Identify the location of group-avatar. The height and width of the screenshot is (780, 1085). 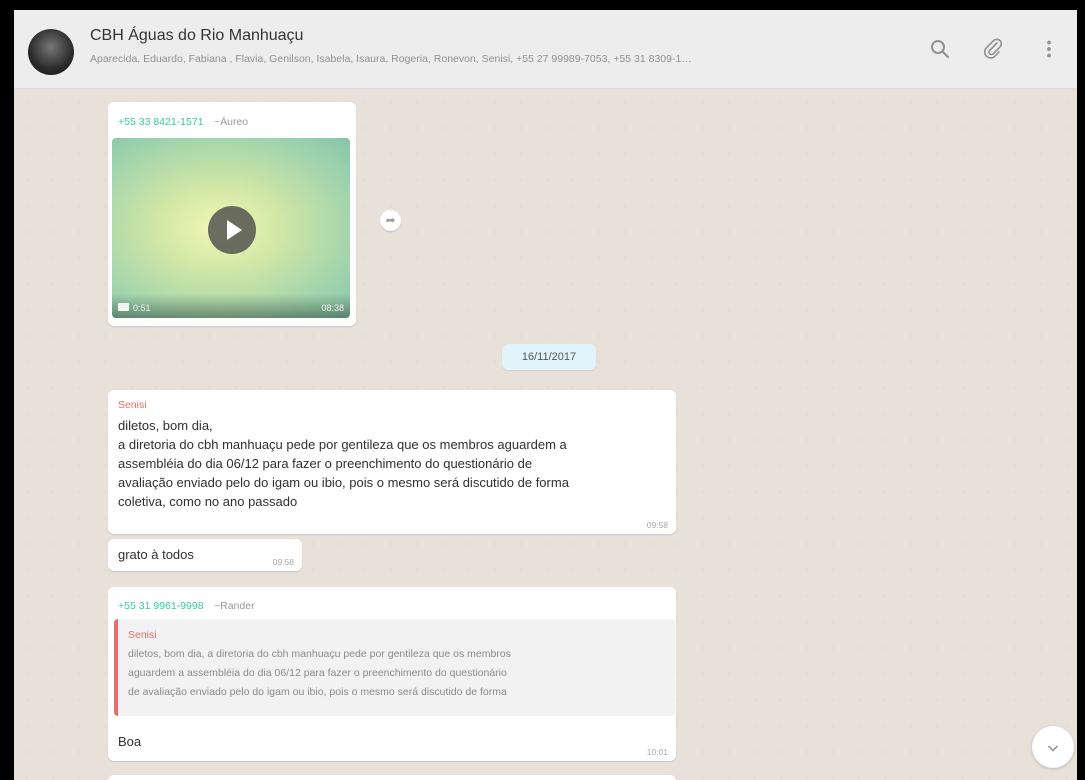
(51, 52).